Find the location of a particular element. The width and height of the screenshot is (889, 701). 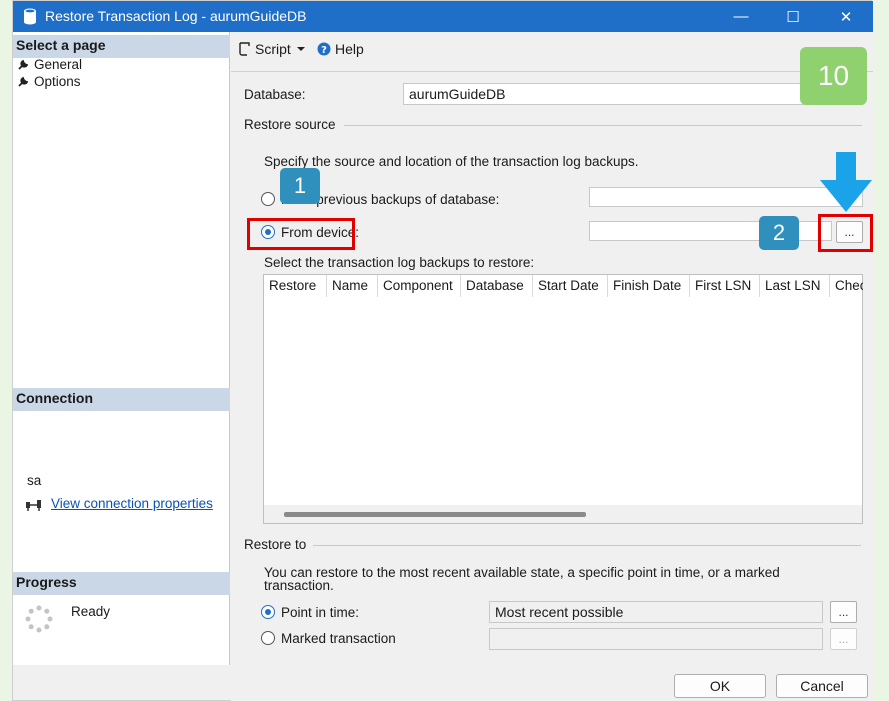

connection-header: Connection is located at coordinates (121, 399).